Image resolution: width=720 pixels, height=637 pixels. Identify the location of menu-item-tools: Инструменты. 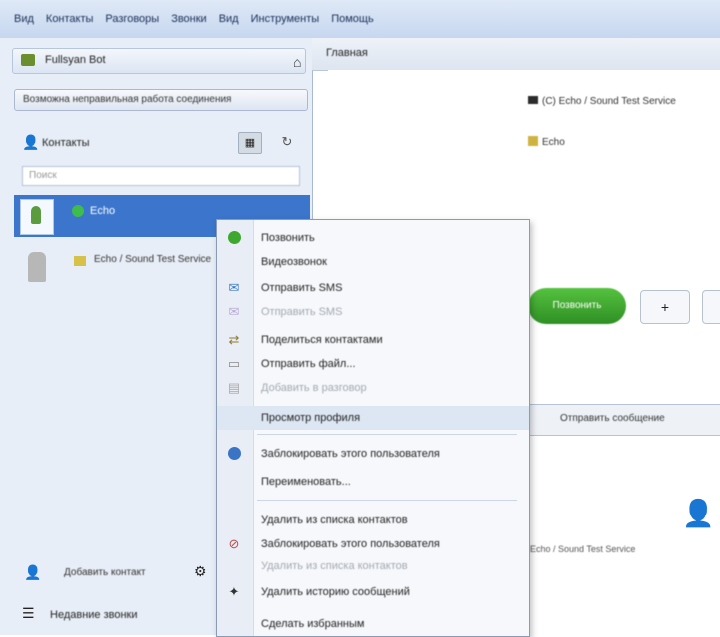
(285, 19).